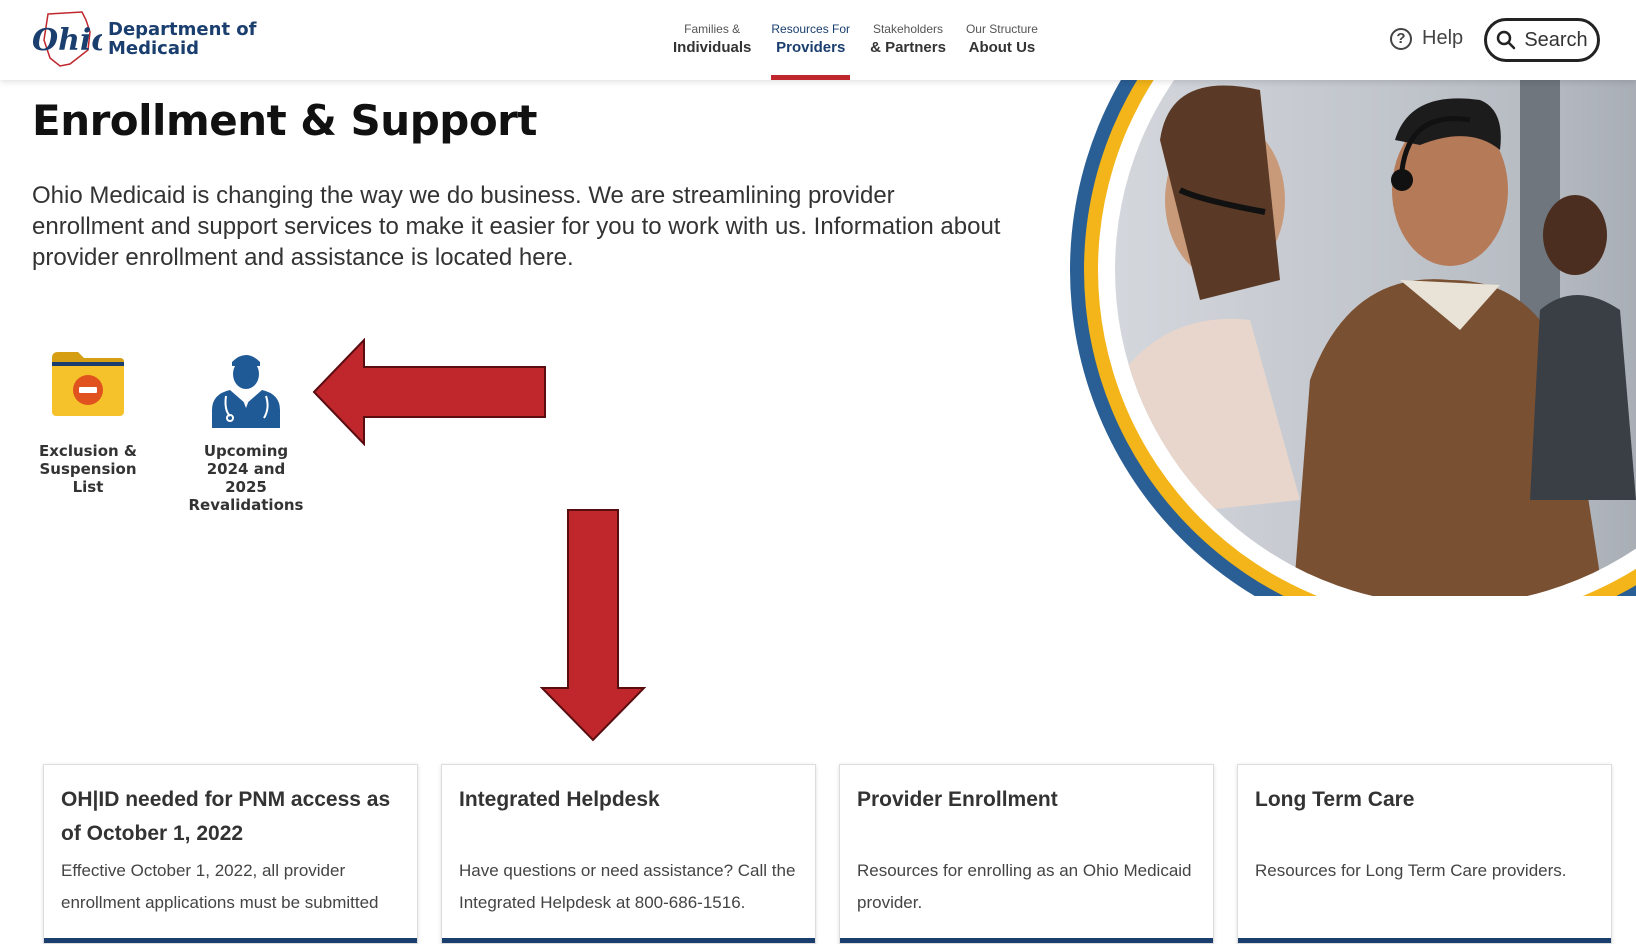  I want to click on nav-item-families-individuals: Families & Individuals, so click(712, 51).